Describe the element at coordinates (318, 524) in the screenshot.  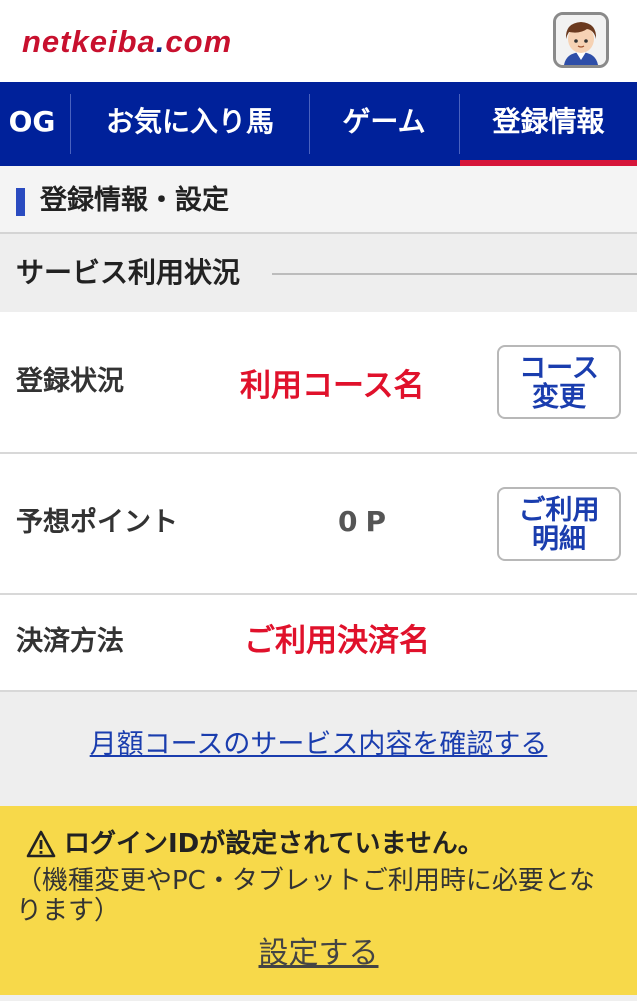
I see `row-prediction-points: 予想ポイント 0P ご利用 明細` at that location.